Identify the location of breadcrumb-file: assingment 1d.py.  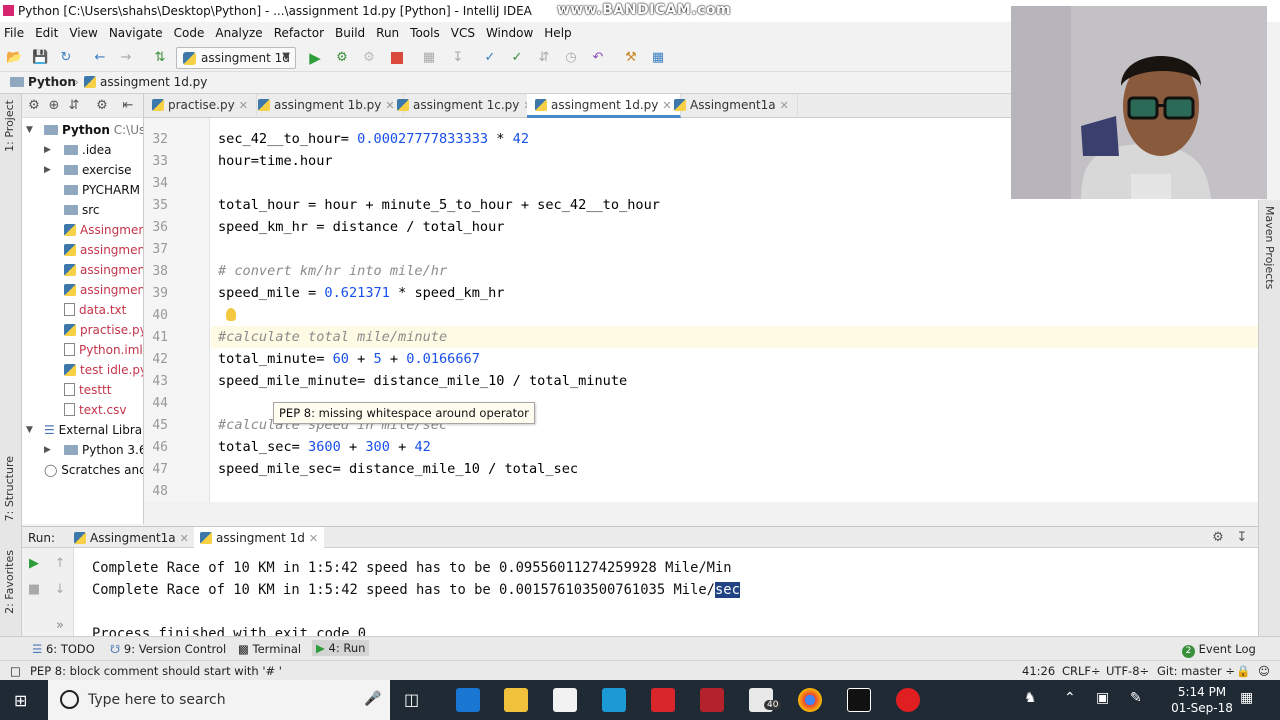
(145, 82).